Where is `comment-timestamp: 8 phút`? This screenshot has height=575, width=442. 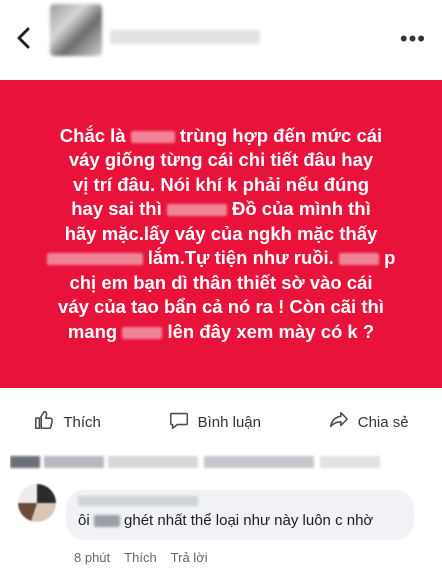 comment-timestamp: 8 phút is located at coordinates (92, 557).